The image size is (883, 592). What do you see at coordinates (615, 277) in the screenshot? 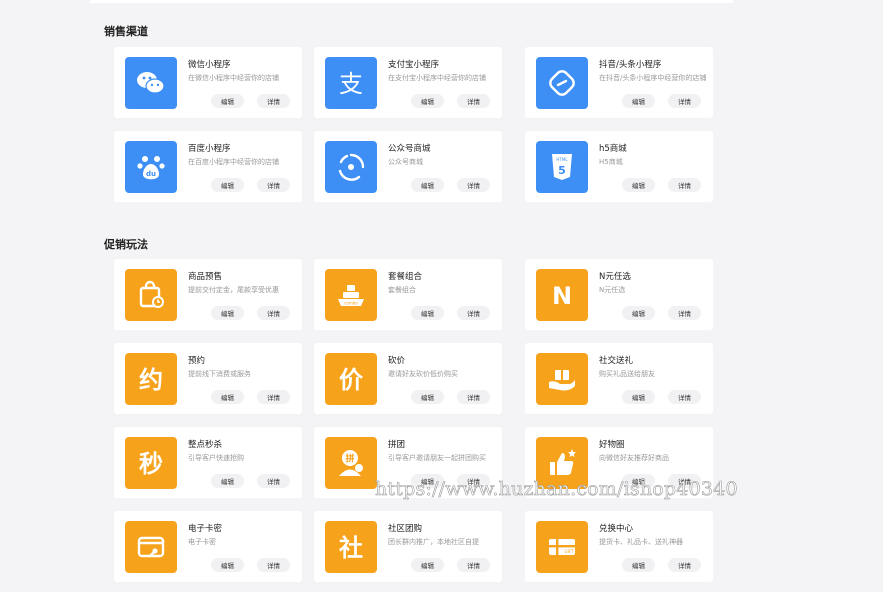
I see `card-name: N元任选` at bounding box center [615, 277].